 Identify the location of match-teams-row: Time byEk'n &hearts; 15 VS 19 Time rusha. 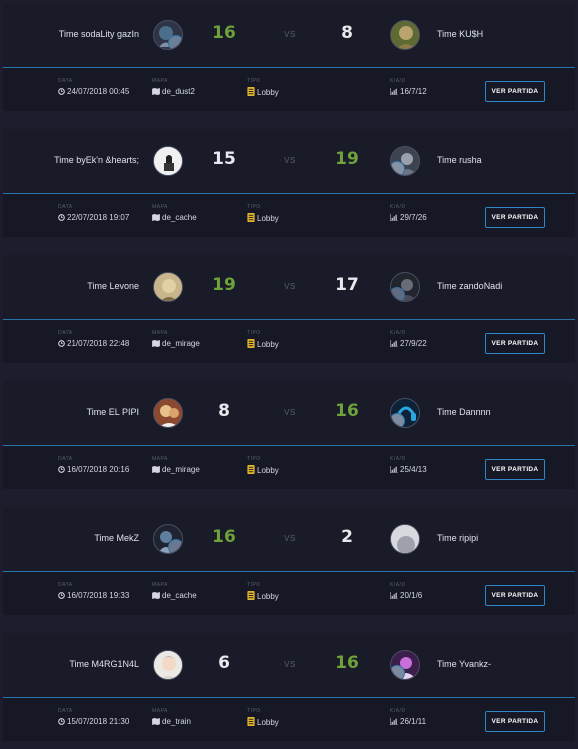
(289, 161).